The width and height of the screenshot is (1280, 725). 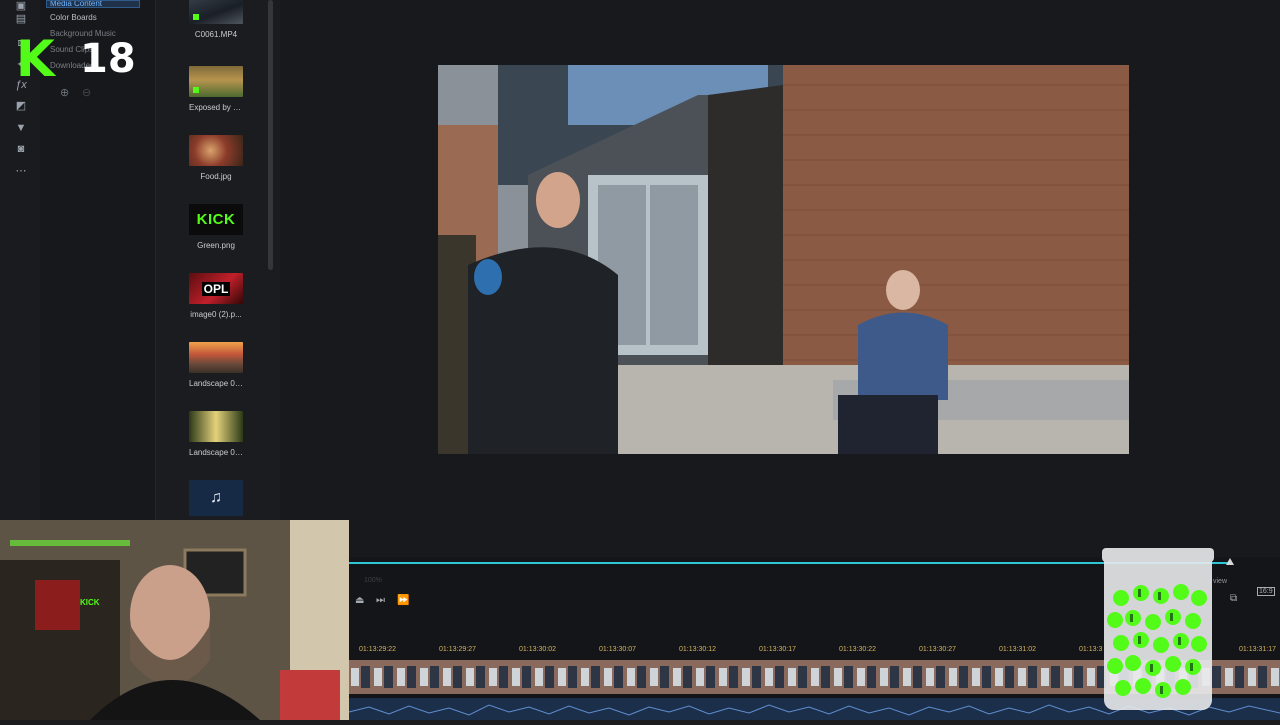 What do you see at coordinates (380, 600) in the screenshot?
I see `next-frame-icon: ⏭` at bounding box center [380, 600].